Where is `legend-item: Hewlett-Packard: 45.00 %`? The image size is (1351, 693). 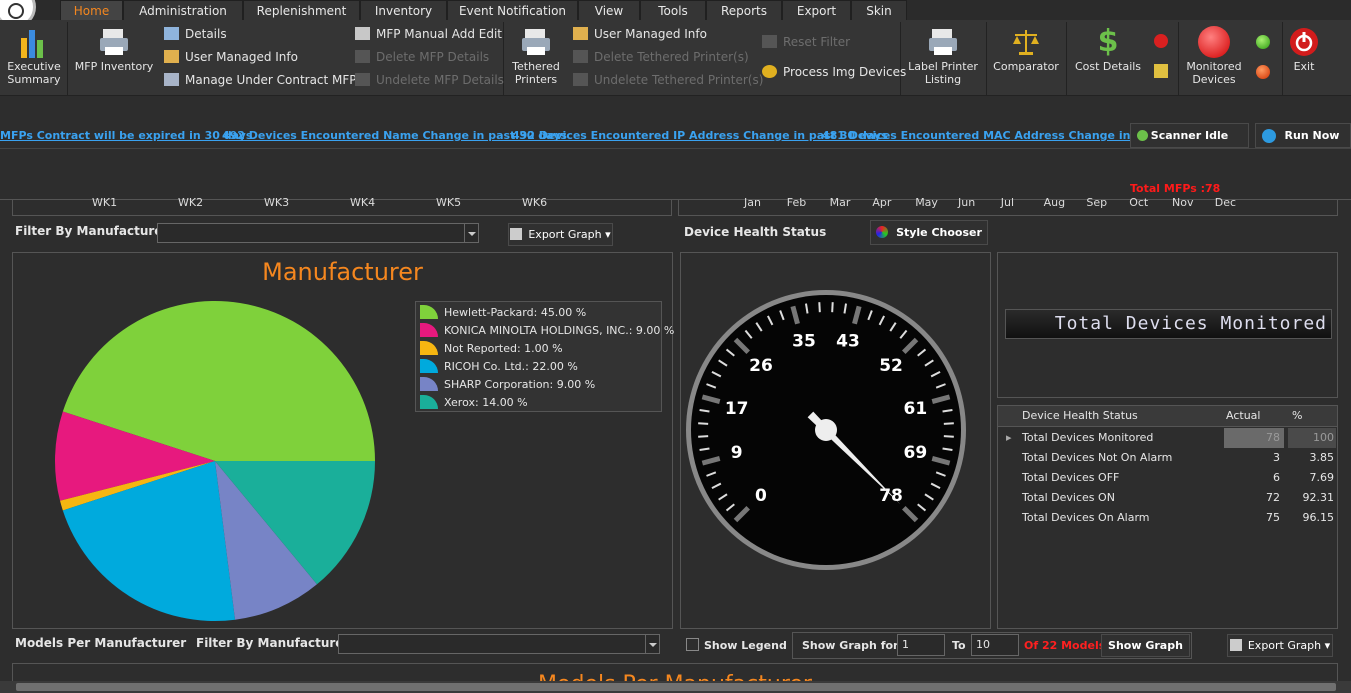 legend-item: Hewlett-Packard: 45.00 % is located at coordinates (503, 313).